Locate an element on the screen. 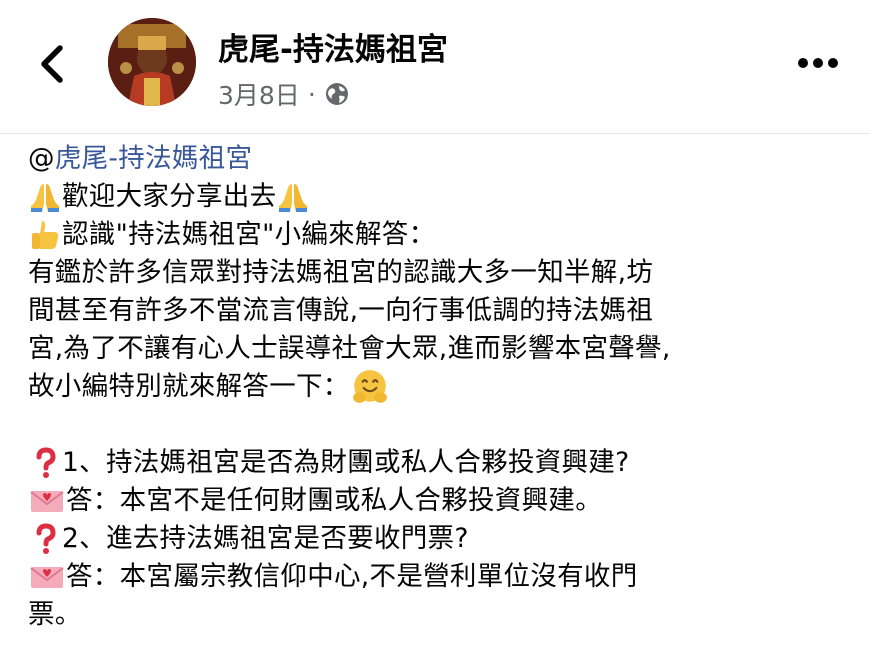 This screenshot has width=870, height=659. question-1: 1、持法媽祖宮是否為財團或私人合夥投資興建? is located at coordinates (443, 463).